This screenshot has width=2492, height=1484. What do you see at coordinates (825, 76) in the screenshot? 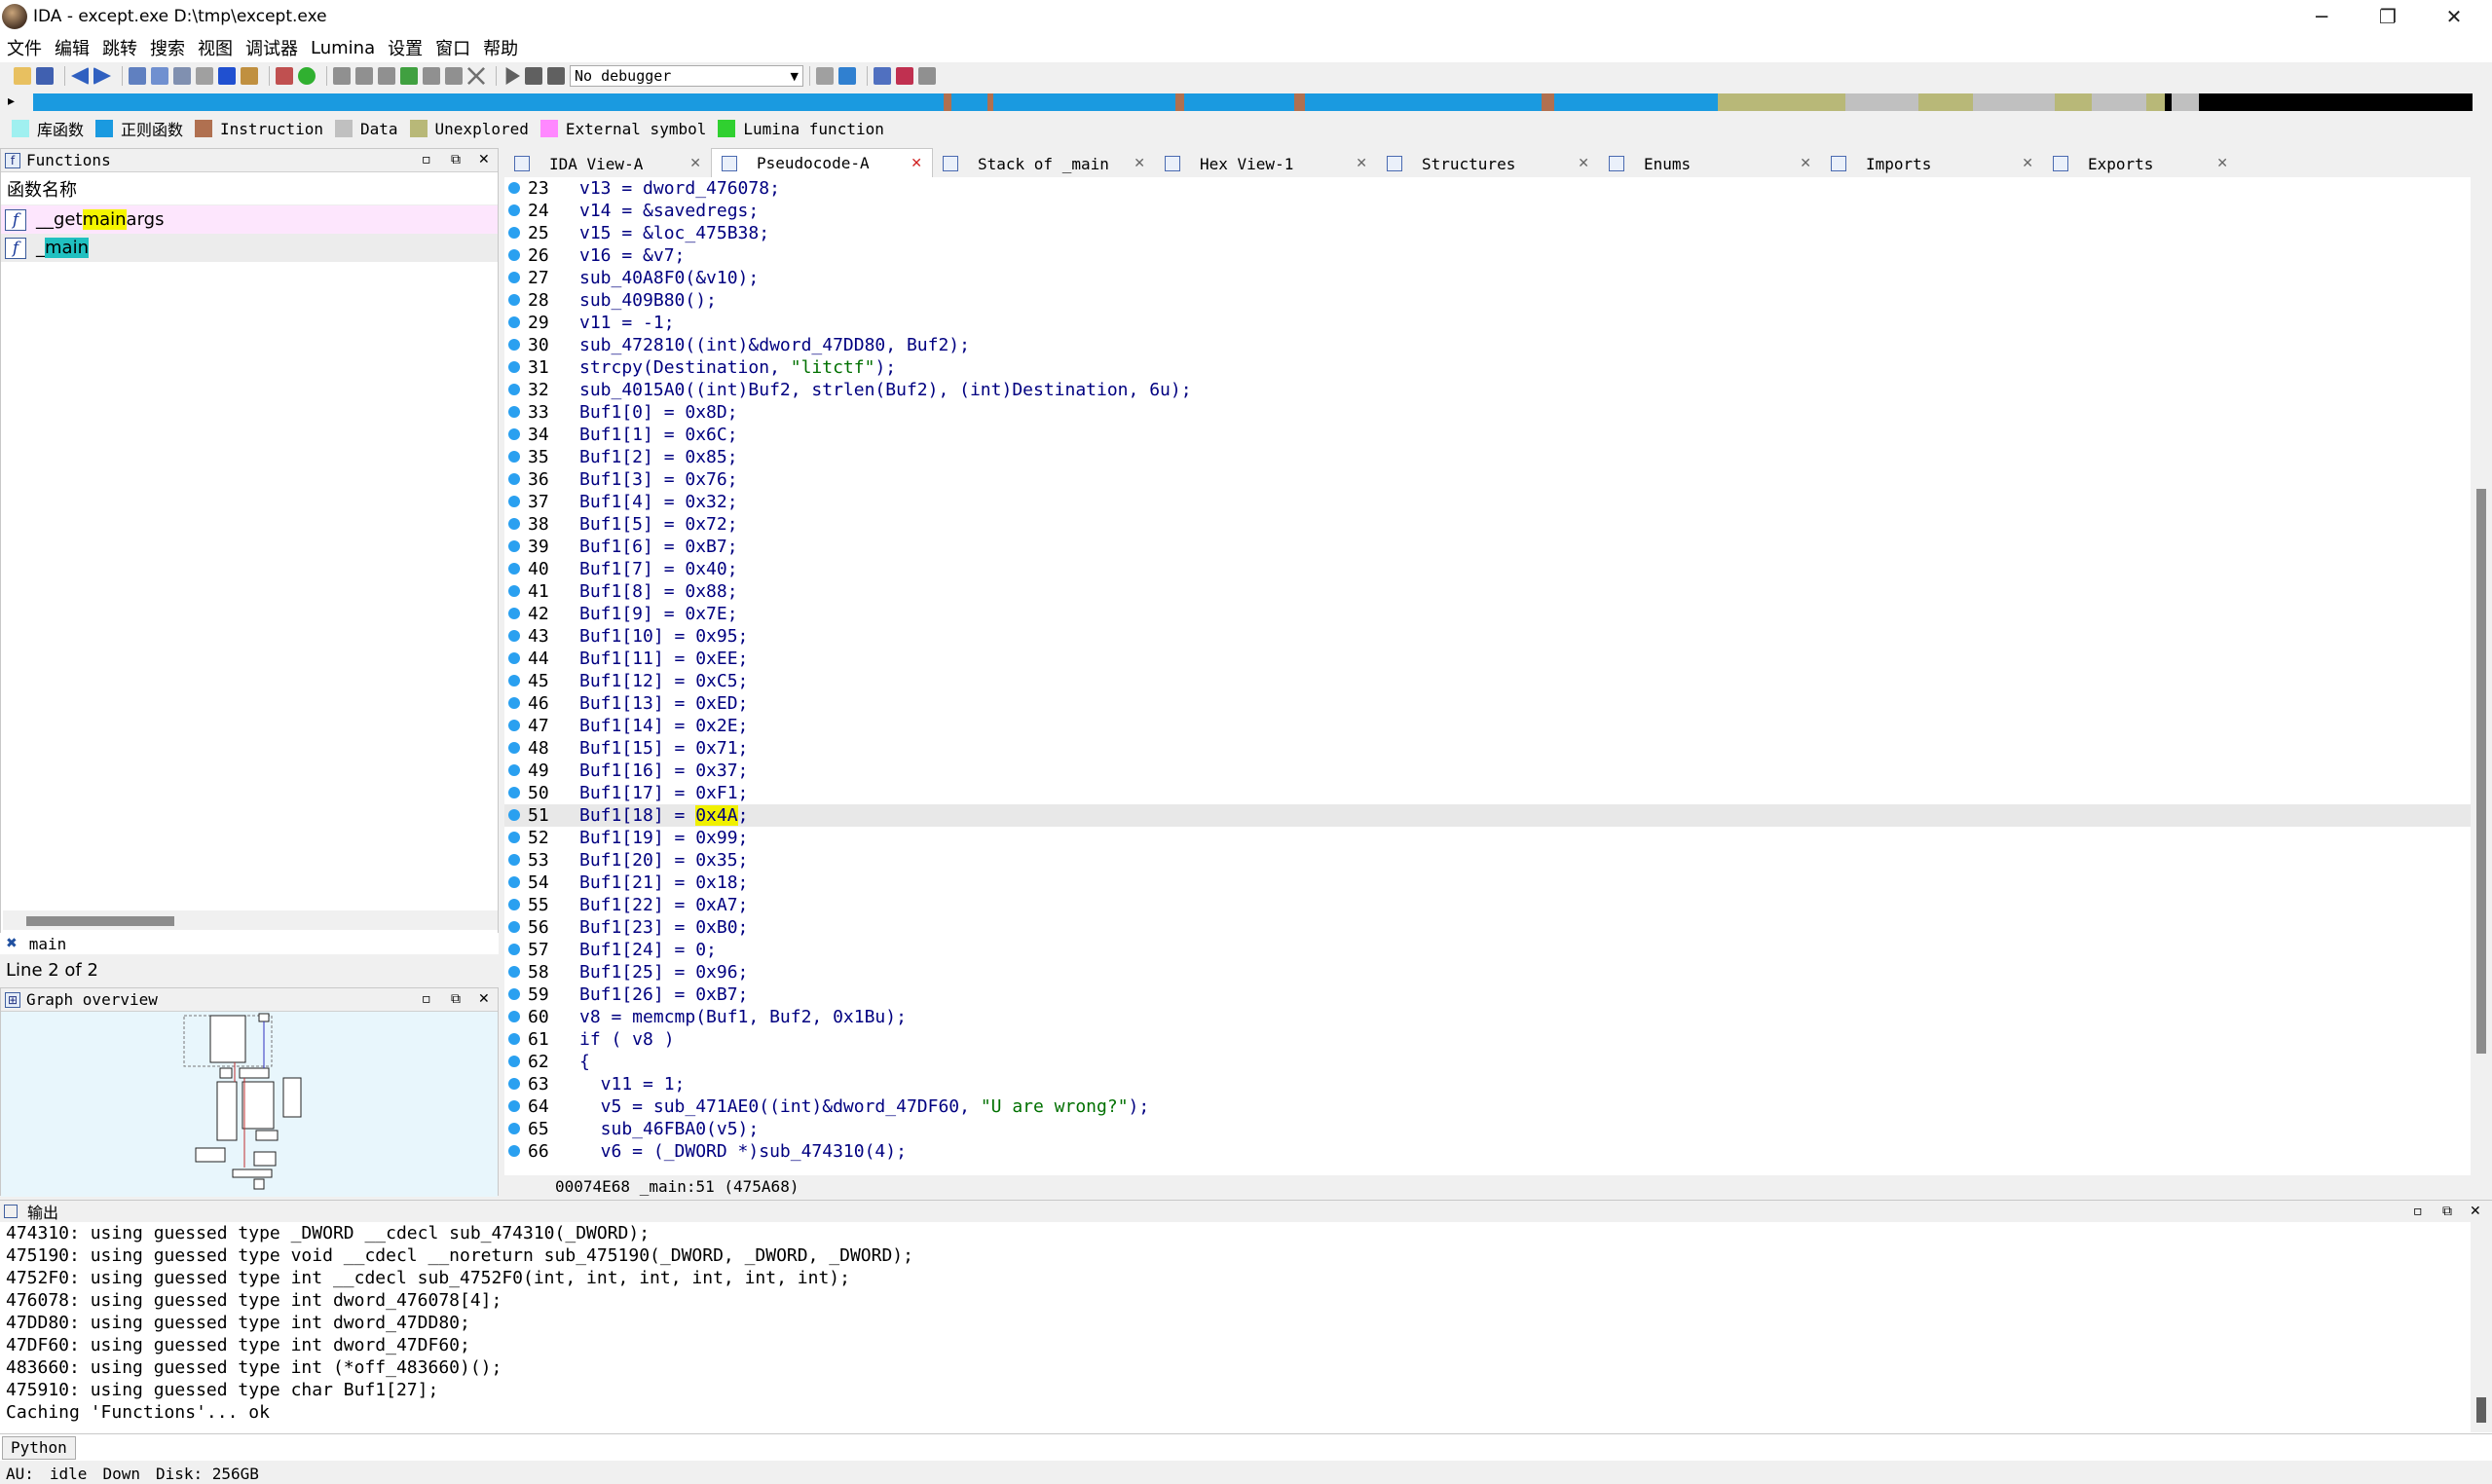
I see `attach-icon` at bounding box center [825, 76].